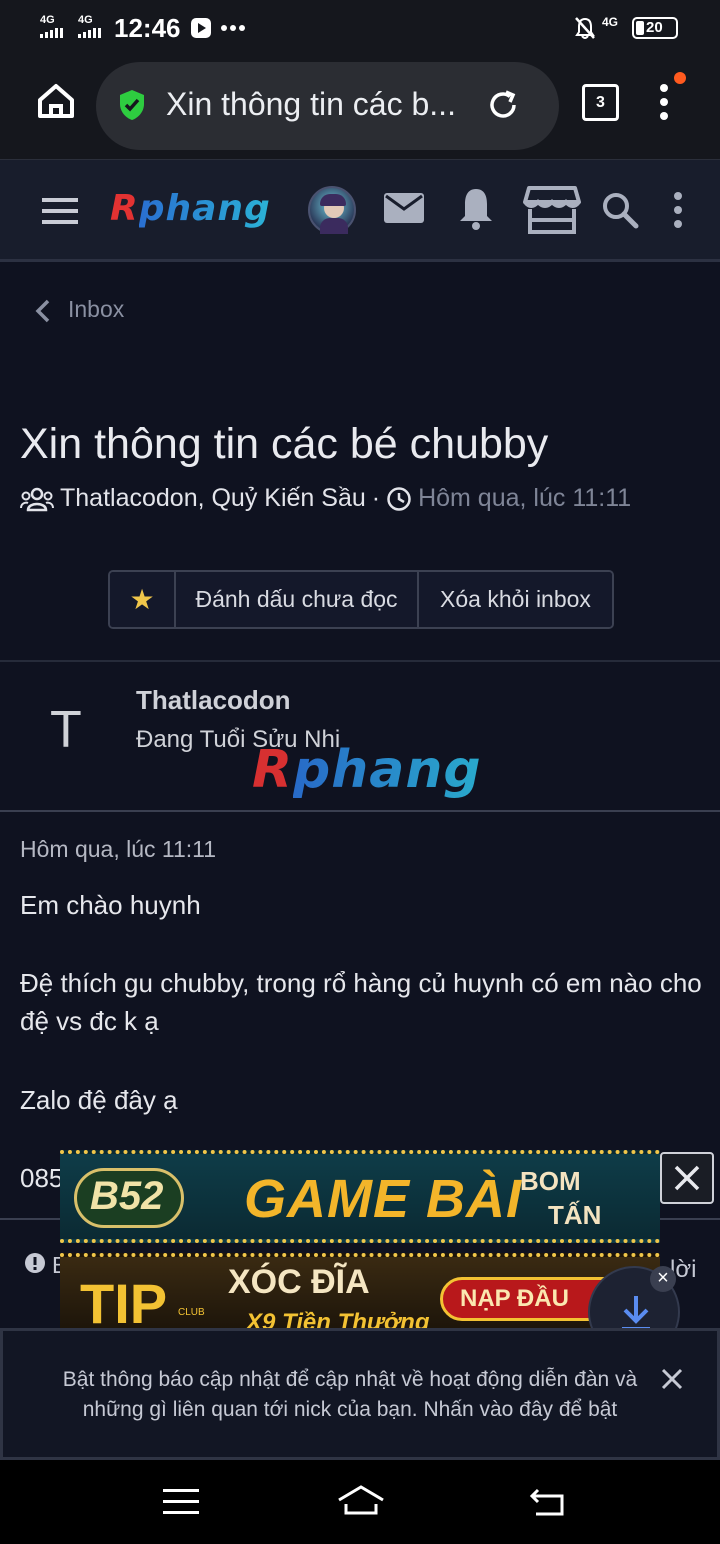 This screenshot has width=720, height=1544. What do you see at coordinates (476, 208) in the screenshot?
I see `notifications-bell-icon` at bounding box center [476, 208].